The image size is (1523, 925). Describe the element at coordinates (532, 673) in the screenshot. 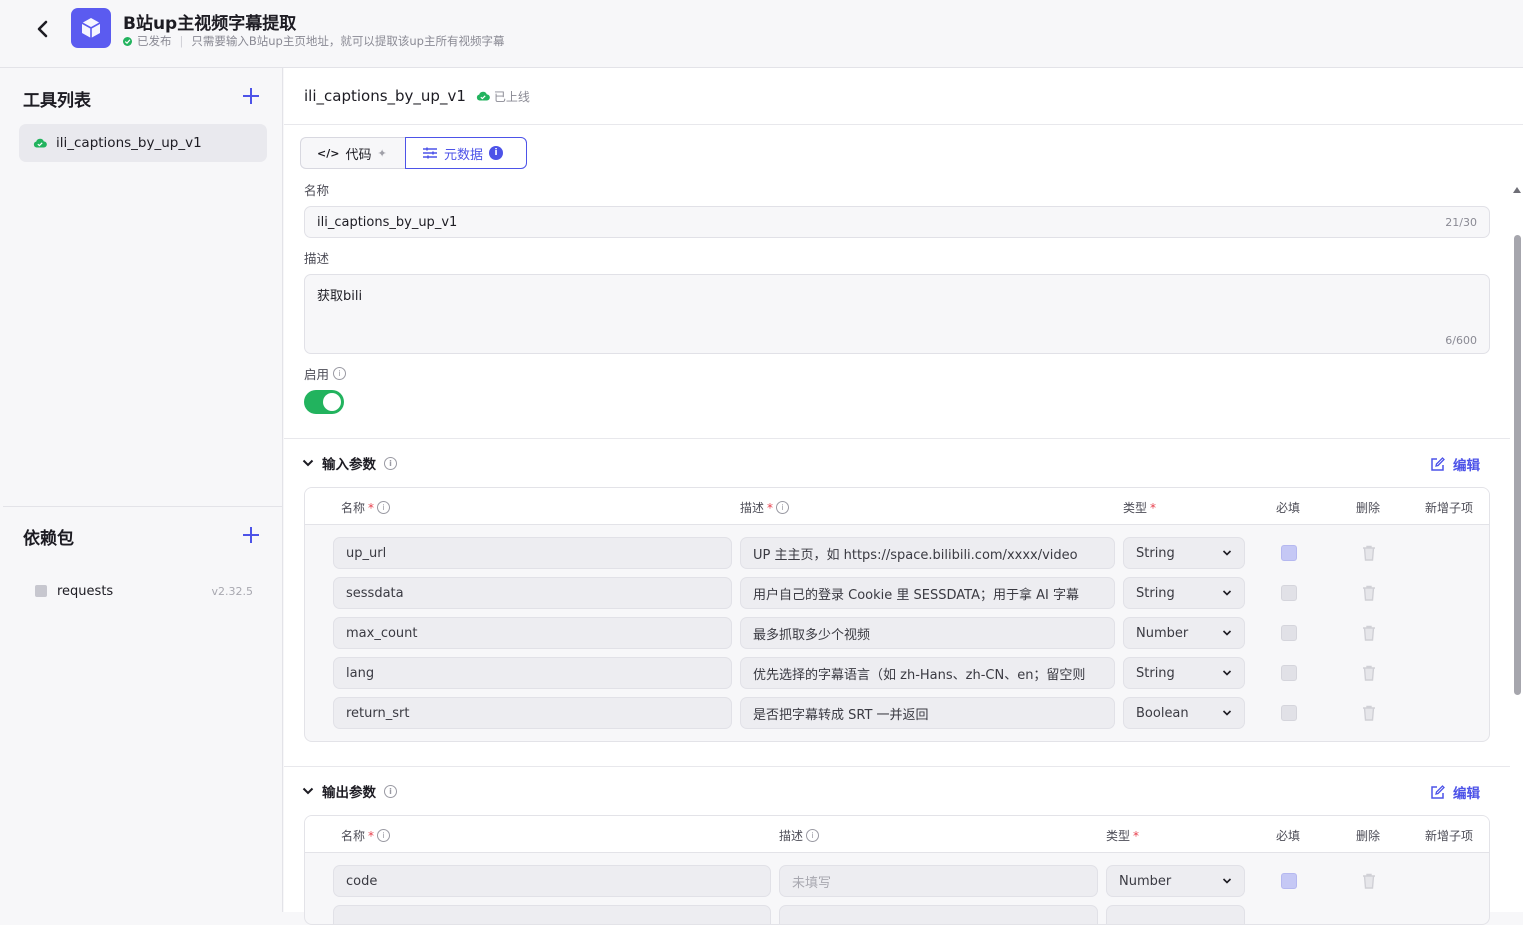

I see `param-name-input: lang` at that location.